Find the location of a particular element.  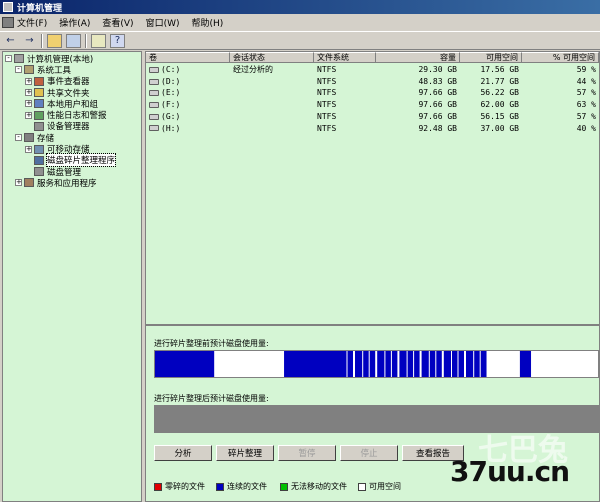

volume-cell-text: 57 % is located at coordinates (586, 93).